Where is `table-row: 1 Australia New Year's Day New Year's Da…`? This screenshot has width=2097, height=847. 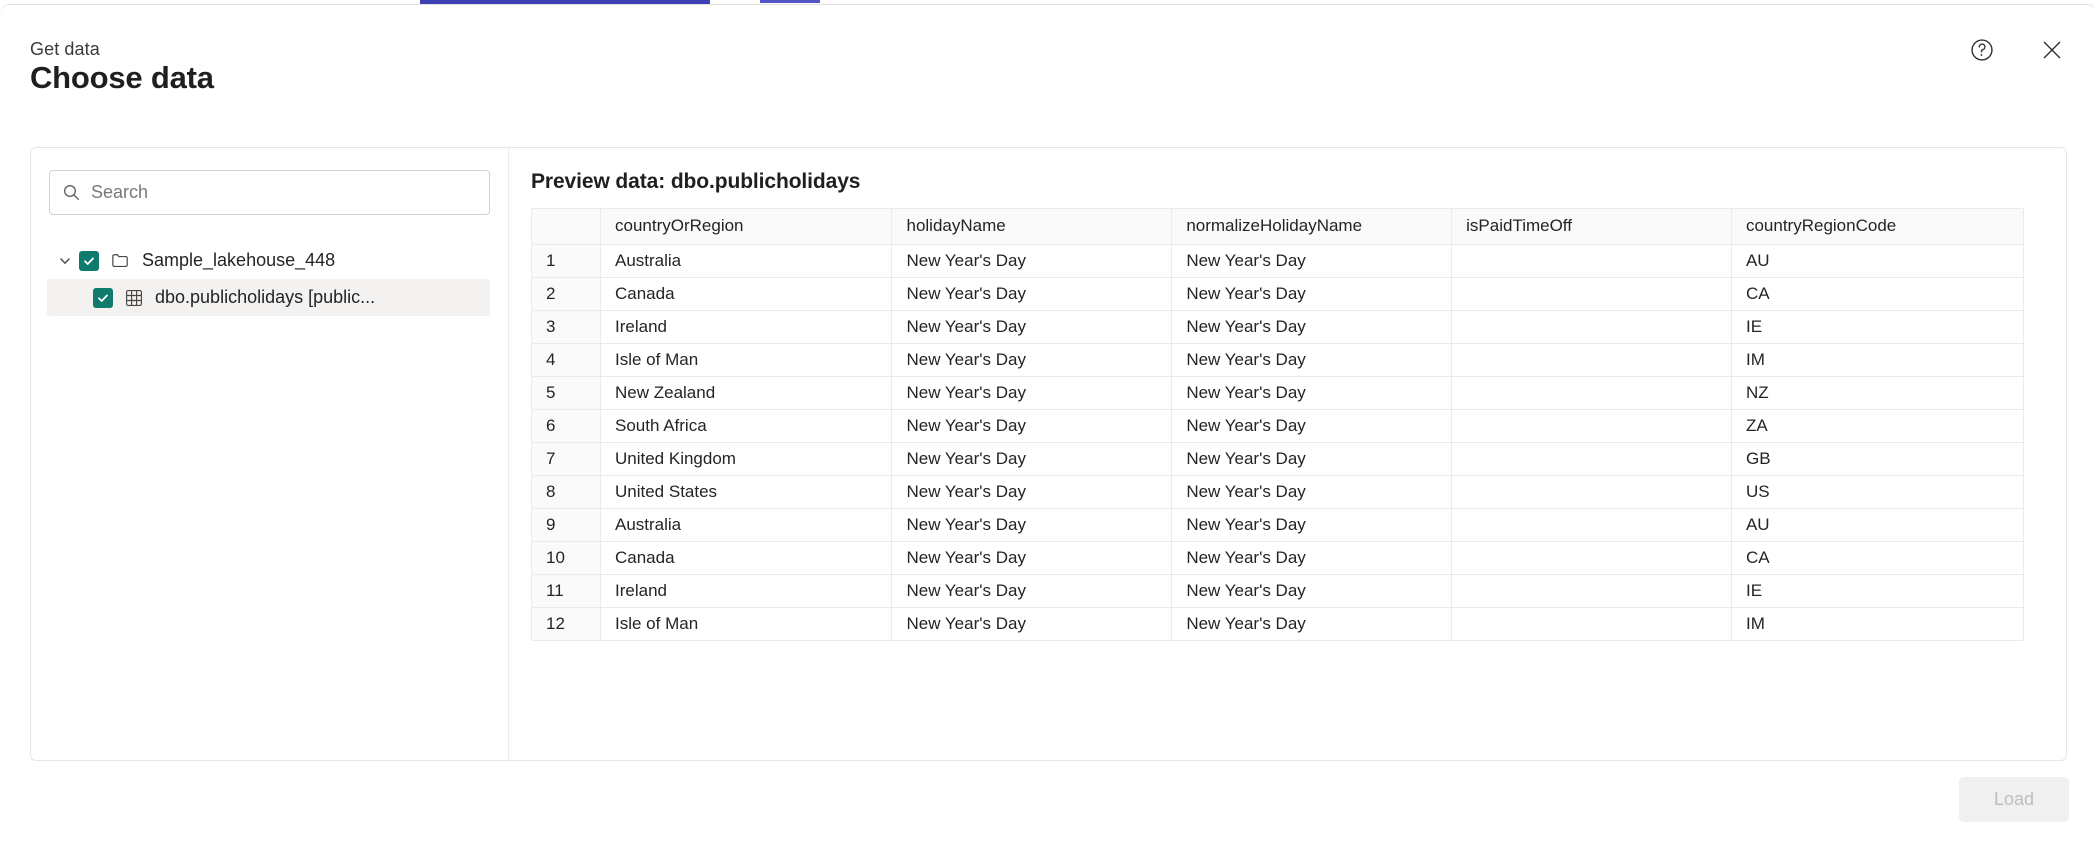
table-row: 1 Australia New Year's Day New Year's Da… is located at coordinates (1277, 261).